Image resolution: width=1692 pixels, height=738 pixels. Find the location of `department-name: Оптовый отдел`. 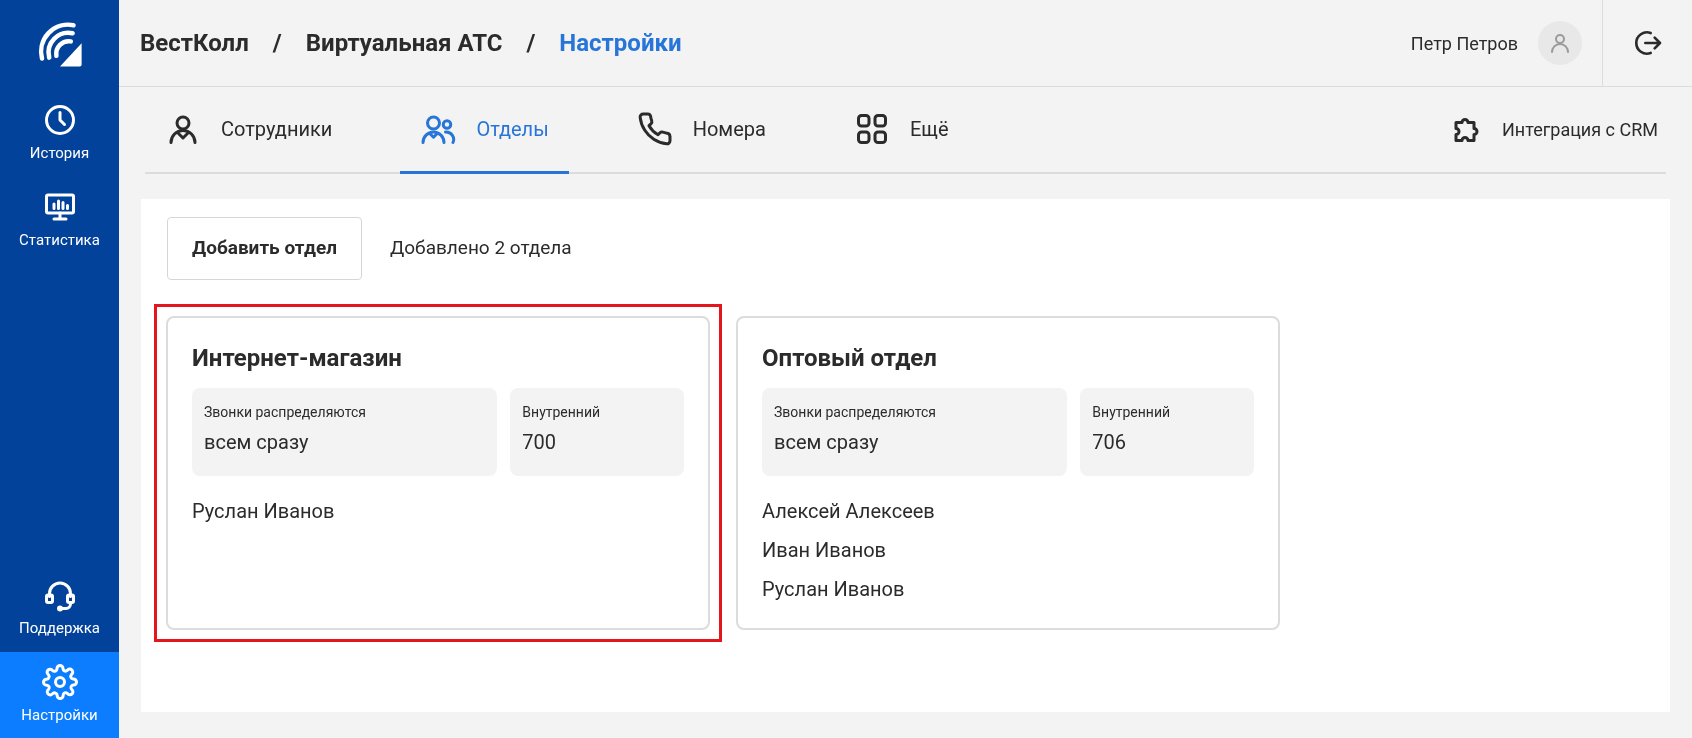

department-name: Оптовый отдел is located at coordinates (850, 358).